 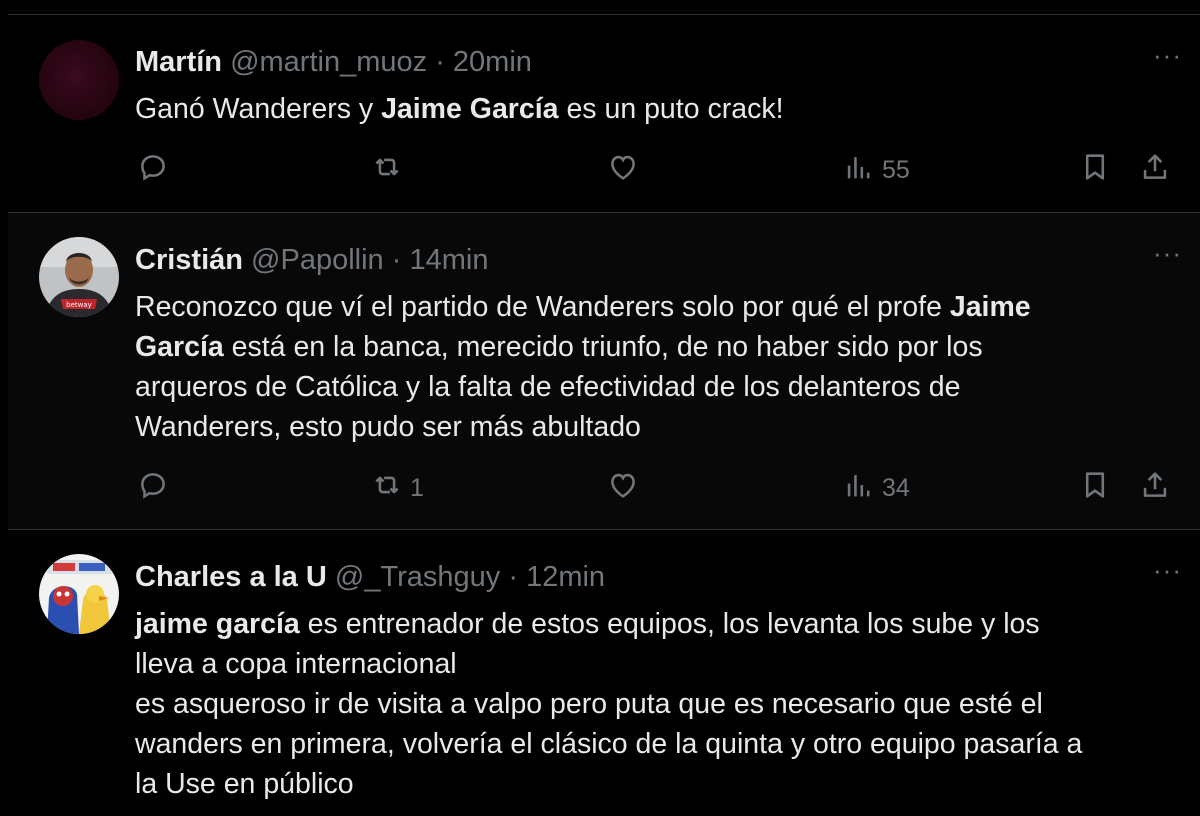 I want to click on retweet-button, so click(x=390, y=170).